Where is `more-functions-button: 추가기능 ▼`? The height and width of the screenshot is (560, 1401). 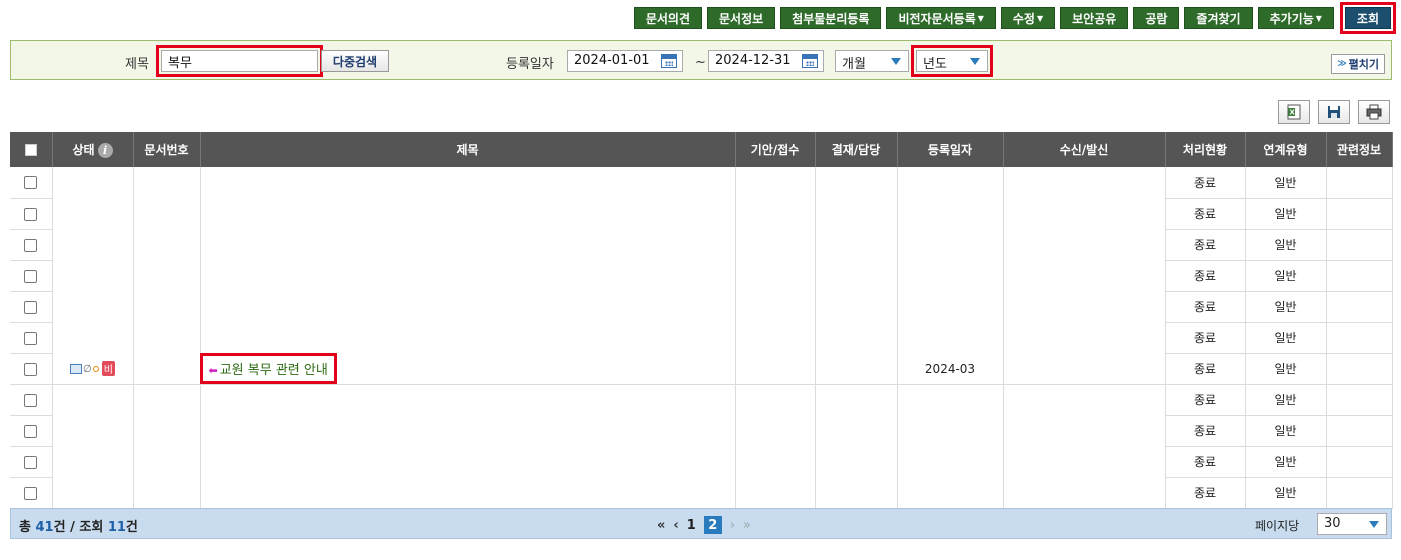 more-functions-button: 추가기능 ▼ is located at coordinates (1295, 18).